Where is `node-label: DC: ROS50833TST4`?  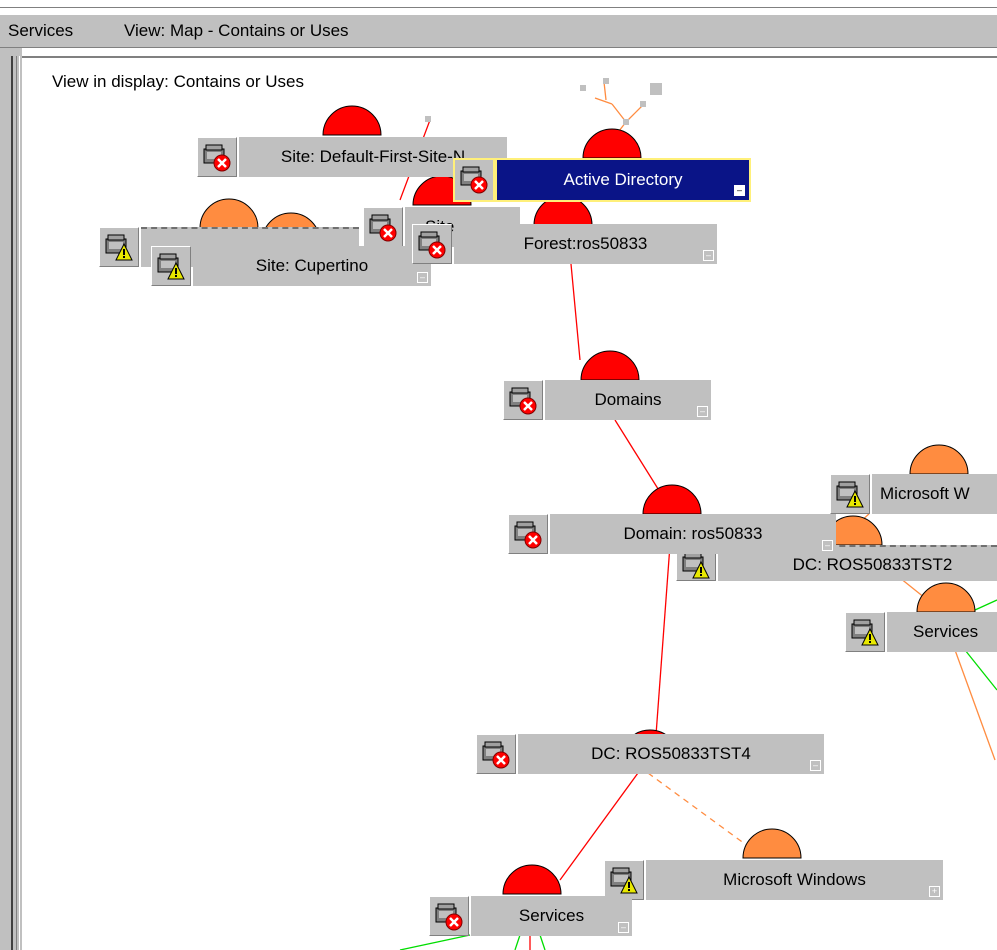 node-label: DC: ROS50833TST4 is located at coordinates (671, 754).